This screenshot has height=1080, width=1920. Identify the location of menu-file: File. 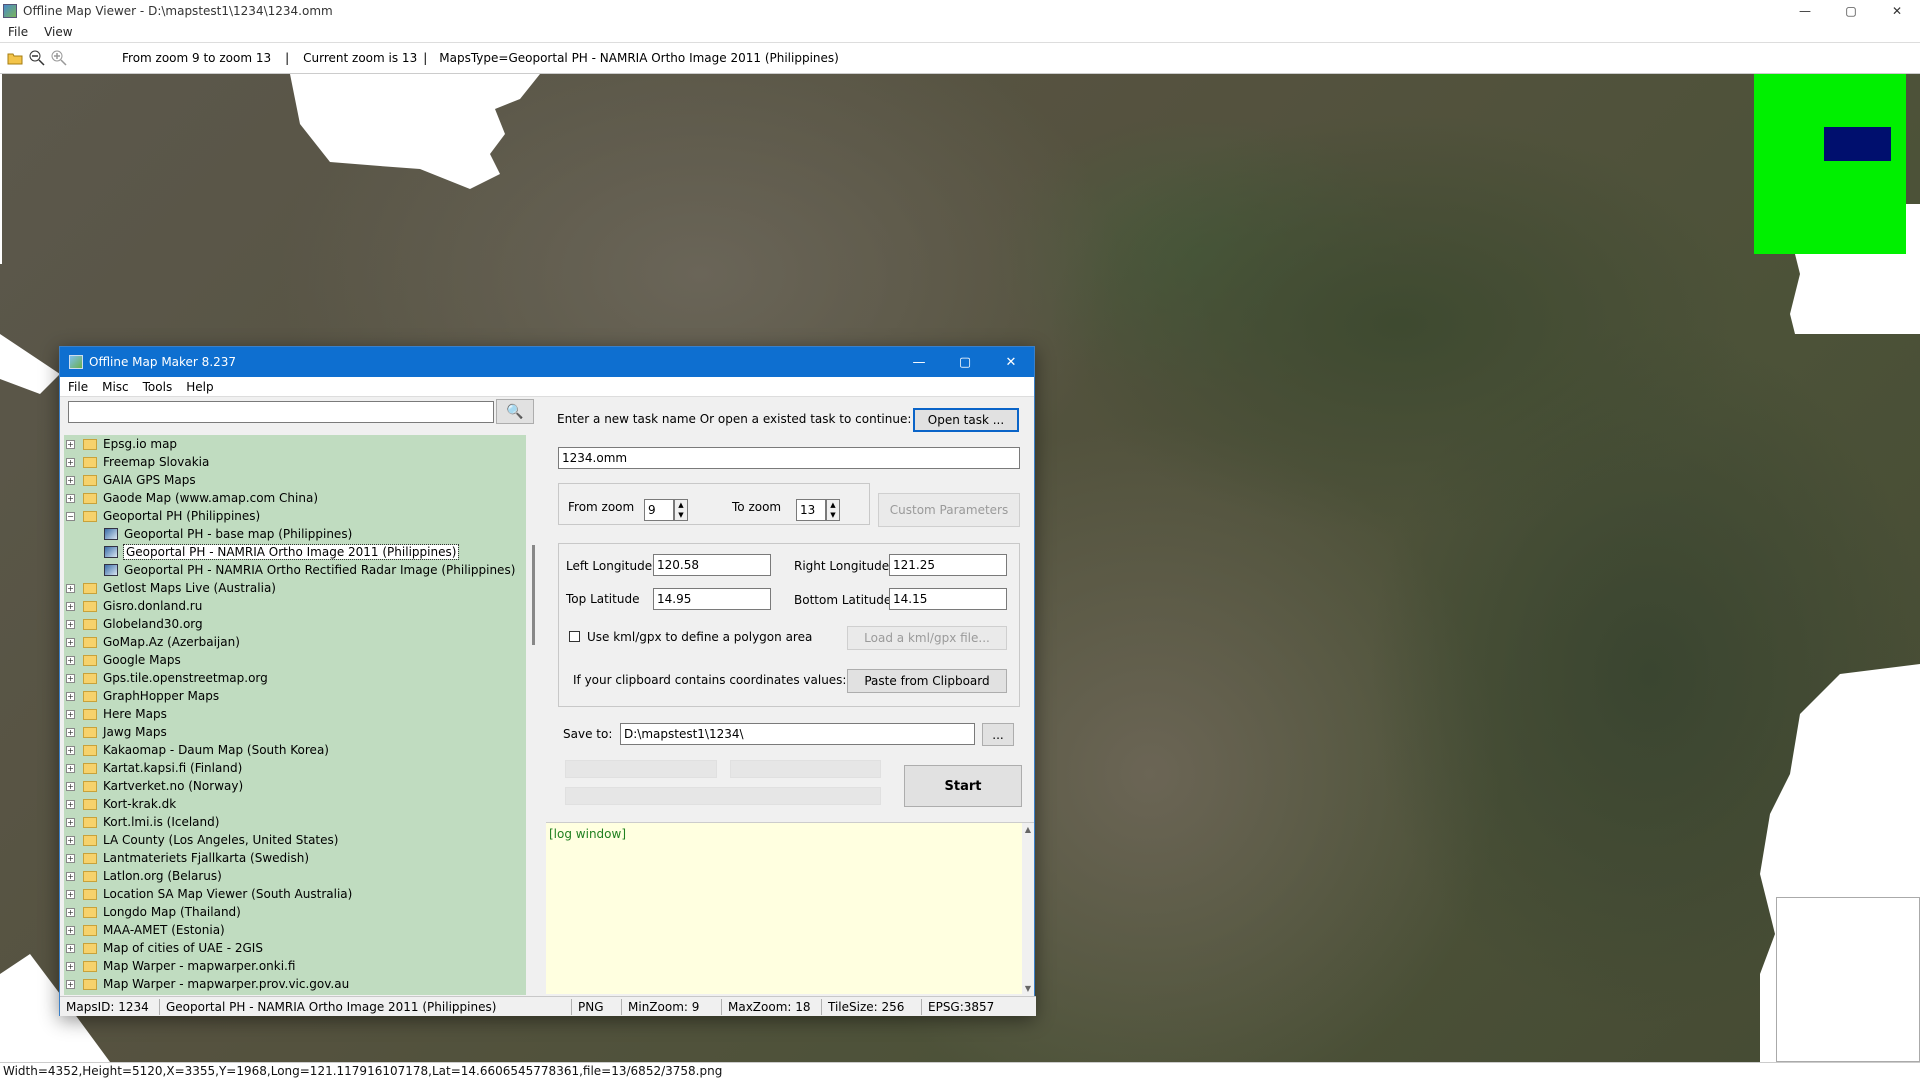
(18, 32).